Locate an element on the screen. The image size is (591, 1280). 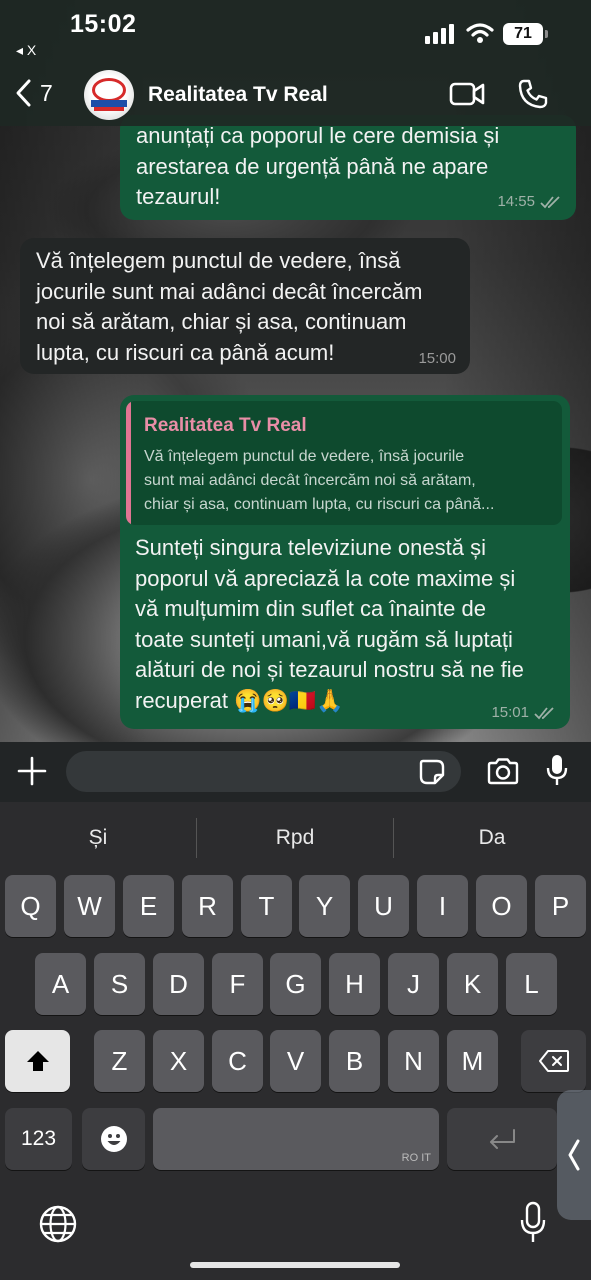
globe-icon is located at coordinates (58, 1224).